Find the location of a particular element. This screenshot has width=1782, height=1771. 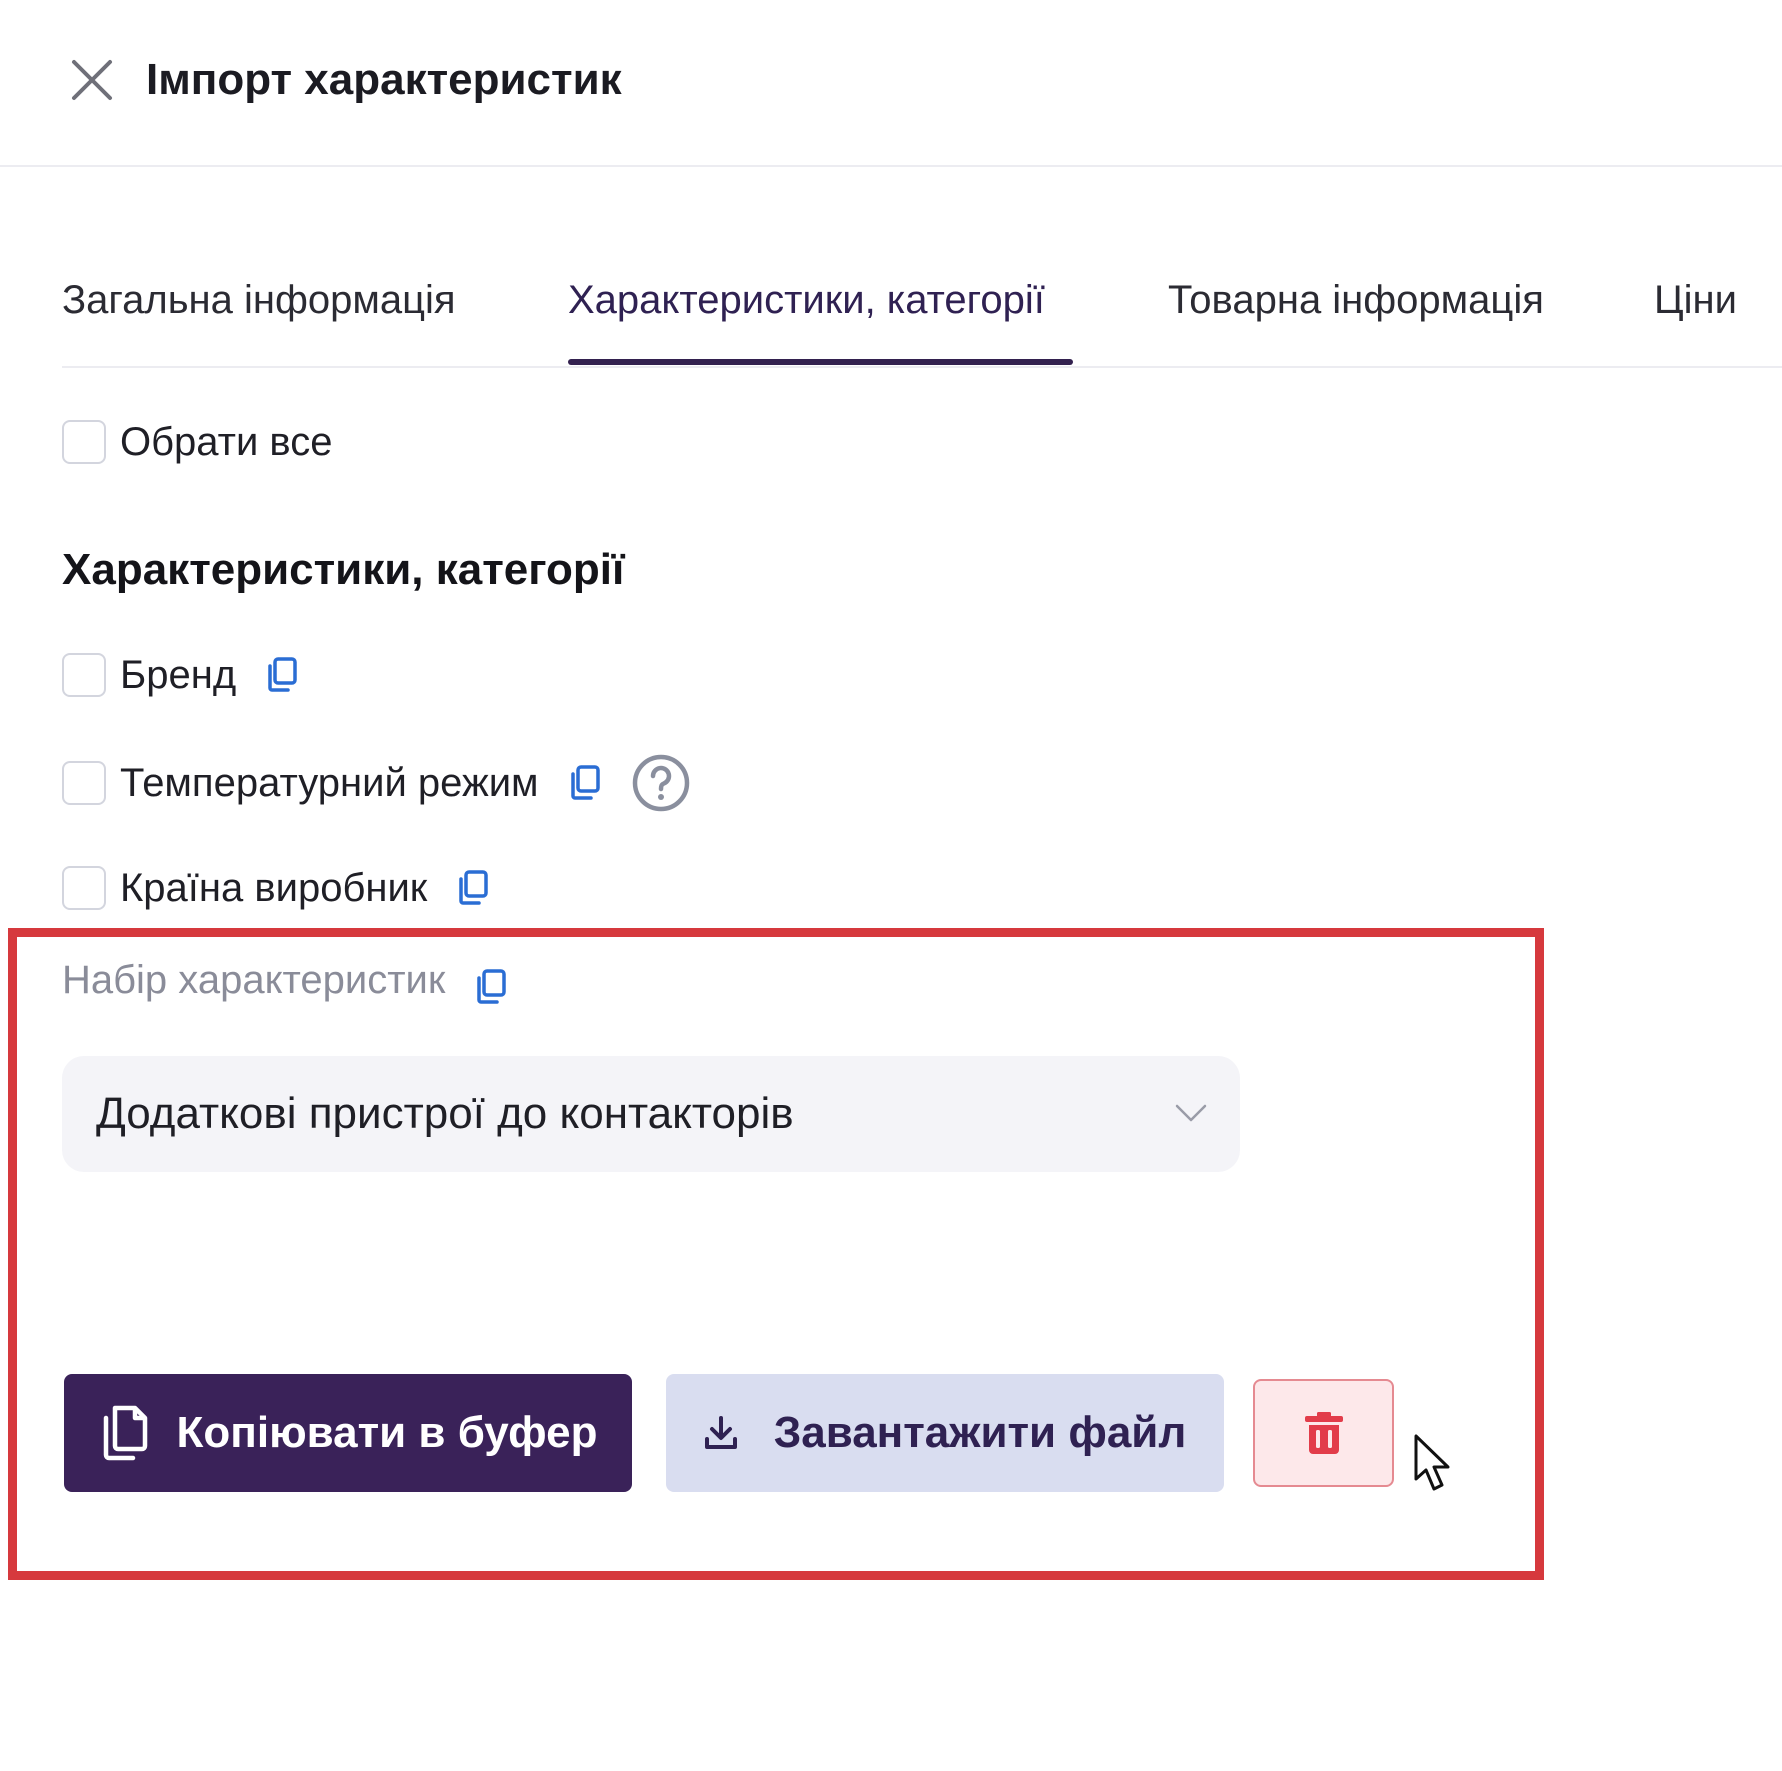

copy-to-clipboard-button: Копіювати в буфер is located at coordinates (348, 1433).